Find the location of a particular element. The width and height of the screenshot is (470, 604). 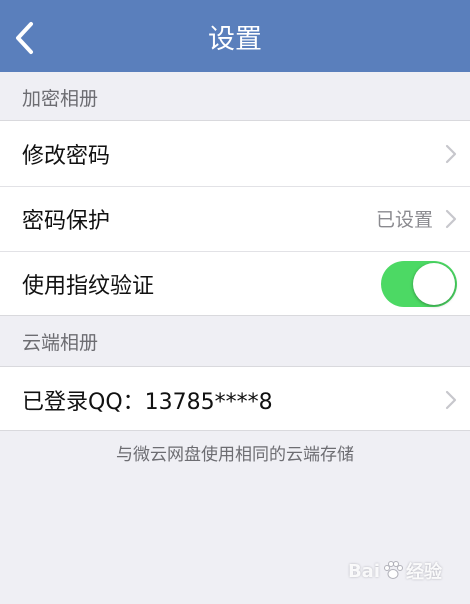

fingerprint-toggle is located at coordinates (419, 283).